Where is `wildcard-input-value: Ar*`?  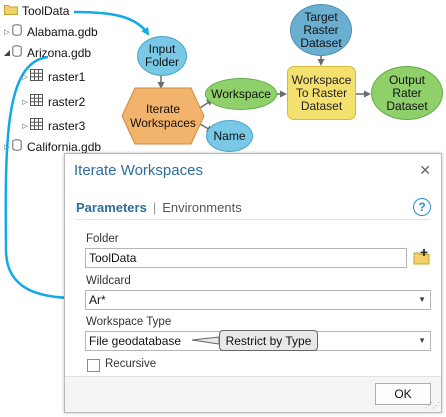
wildcard-input-value: Ar* is located at coordinates (97, 300).